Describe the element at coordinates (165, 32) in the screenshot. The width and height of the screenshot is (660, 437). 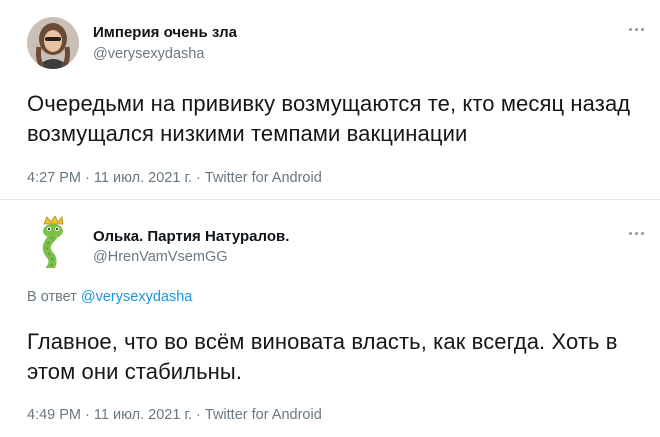
I see `author-name: Империя очень зла` at that location.